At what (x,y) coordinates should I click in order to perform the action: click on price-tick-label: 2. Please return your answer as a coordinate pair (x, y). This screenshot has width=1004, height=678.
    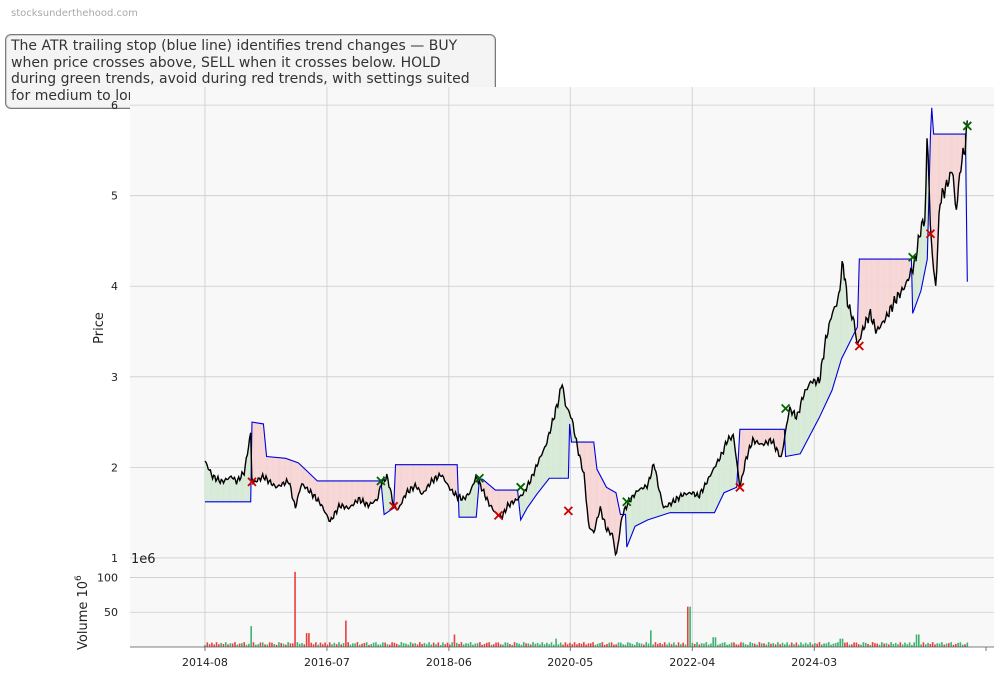
    Looking at the image, I should click on (114, 467).